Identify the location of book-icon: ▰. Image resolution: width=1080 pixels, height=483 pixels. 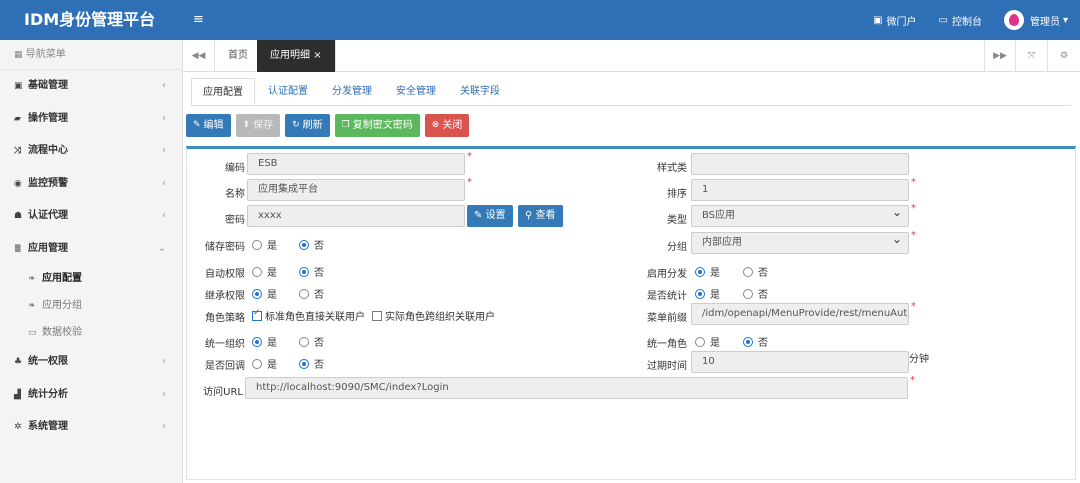
(17, 118).